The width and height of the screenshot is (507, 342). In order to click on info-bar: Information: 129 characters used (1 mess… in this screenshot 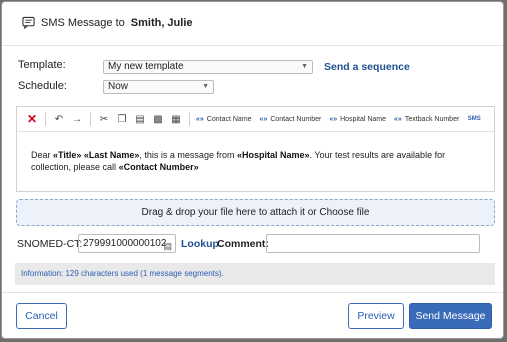, I will do `click(255, 274)`.